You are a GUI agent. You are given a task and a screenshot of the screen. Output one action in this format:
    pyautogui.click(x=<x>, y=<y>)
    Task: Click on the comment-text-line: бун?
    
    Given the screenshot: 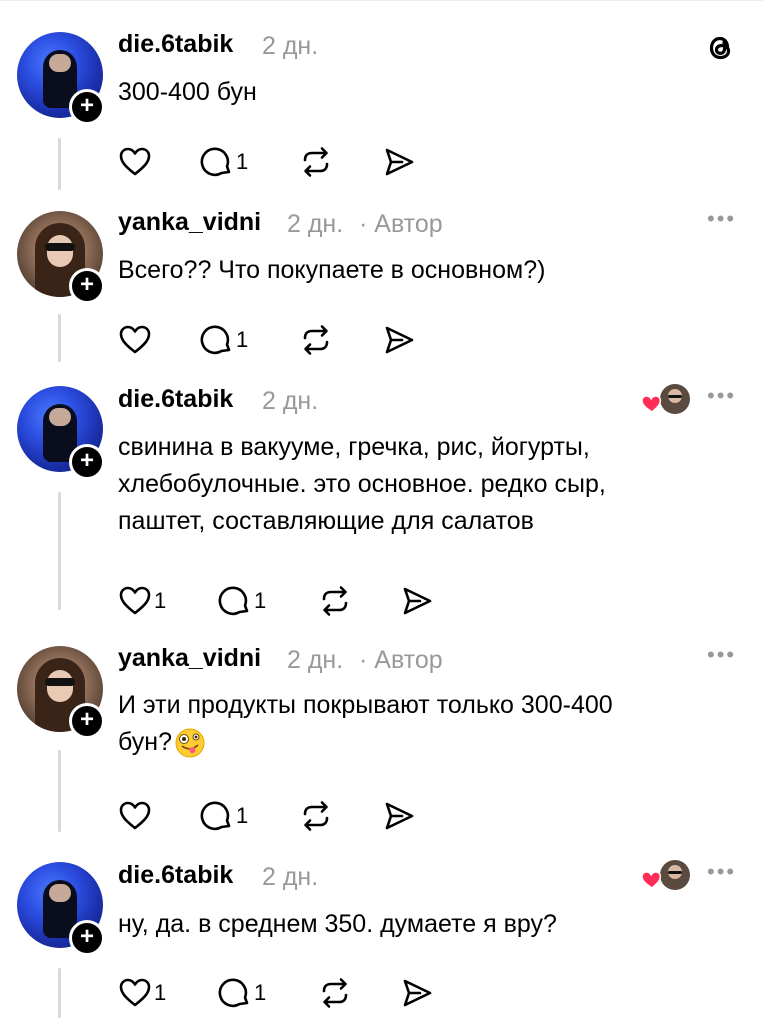 What is the action you would take?
    pyautogui.click(x=428, y=742)
    